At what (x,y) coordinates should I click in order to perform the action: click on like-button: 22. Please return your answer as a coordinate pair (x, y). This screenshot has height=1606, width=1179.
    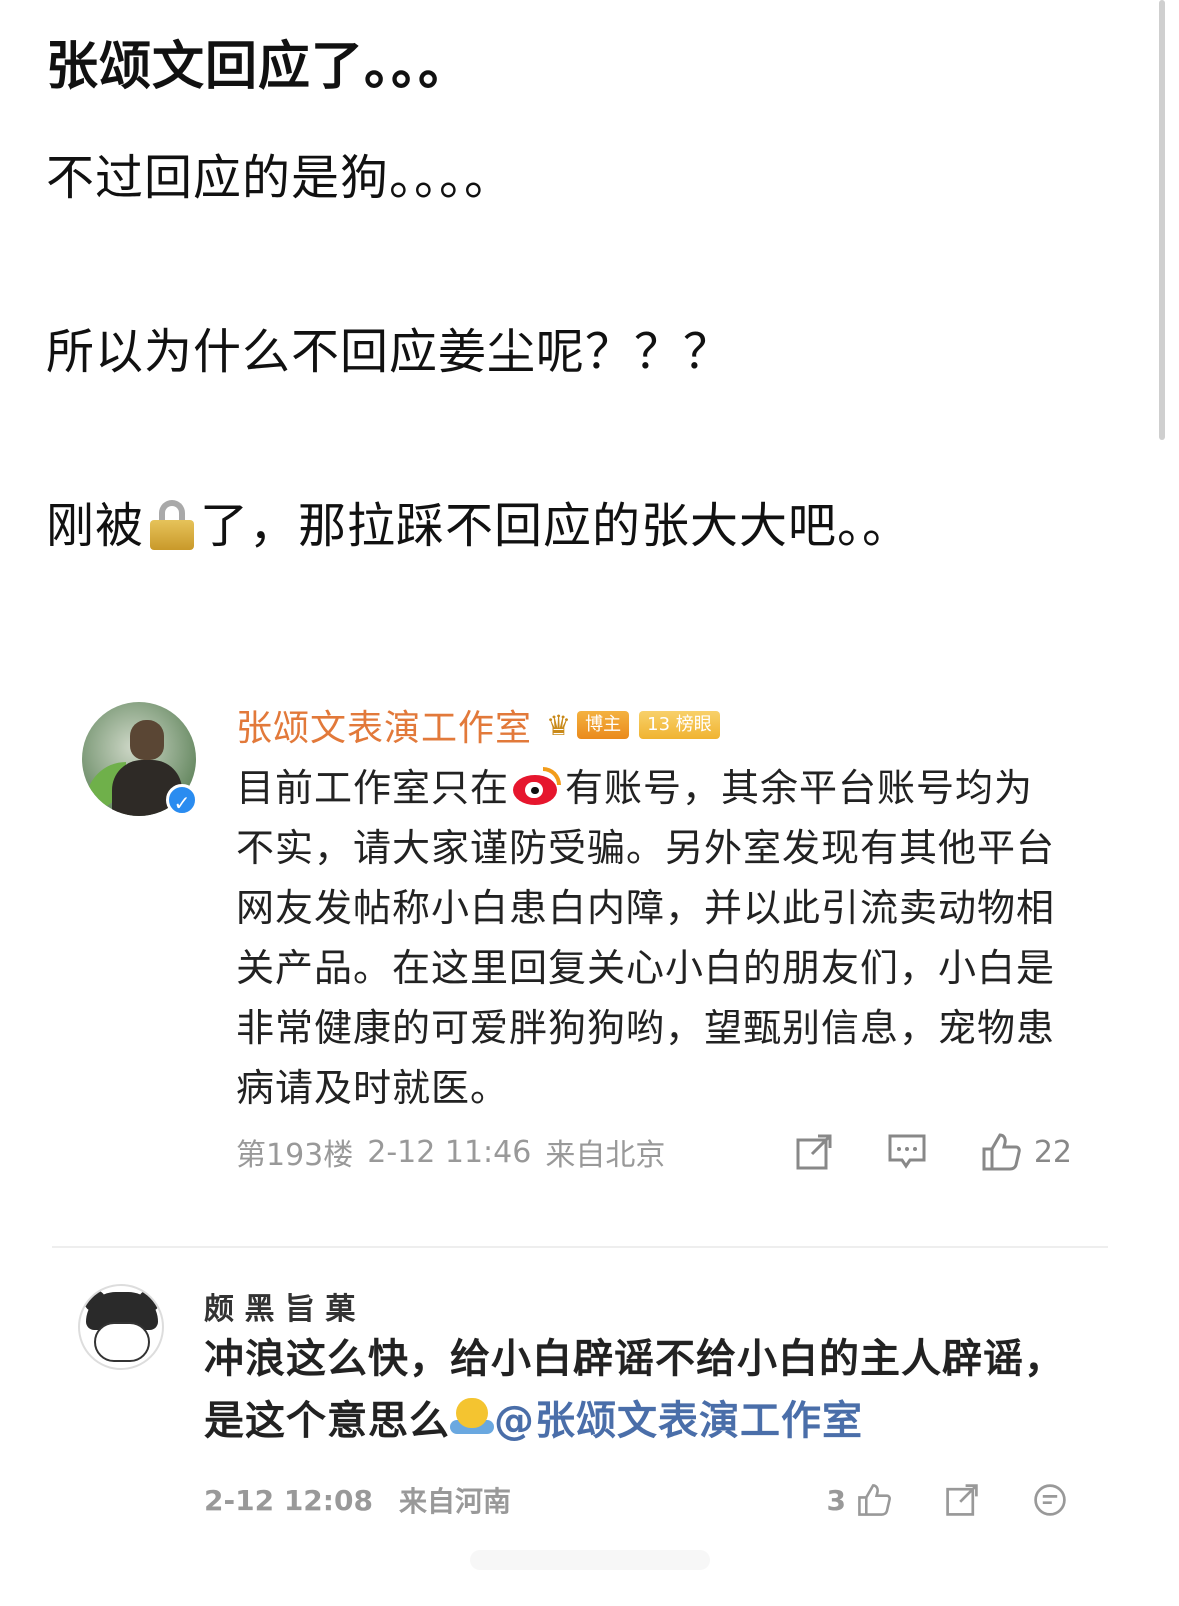
    Looking at the image, I should click on (1026, 1152).